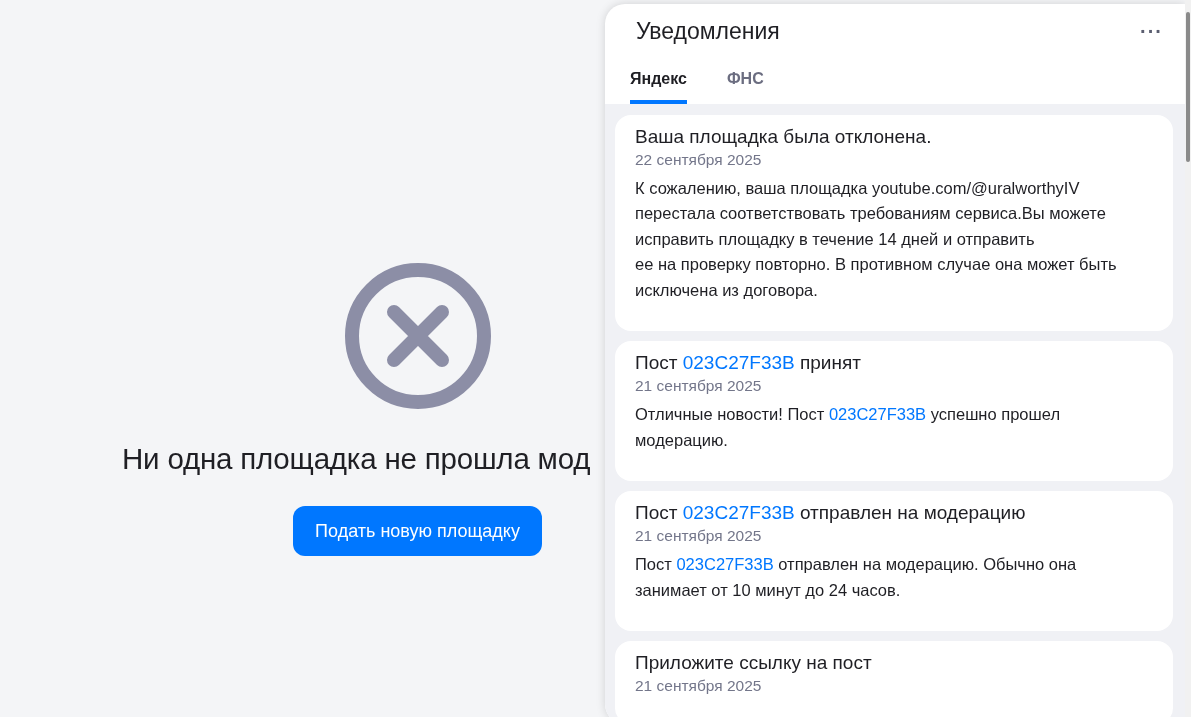  I want to click on more-button: ···, so click(1151, 32).